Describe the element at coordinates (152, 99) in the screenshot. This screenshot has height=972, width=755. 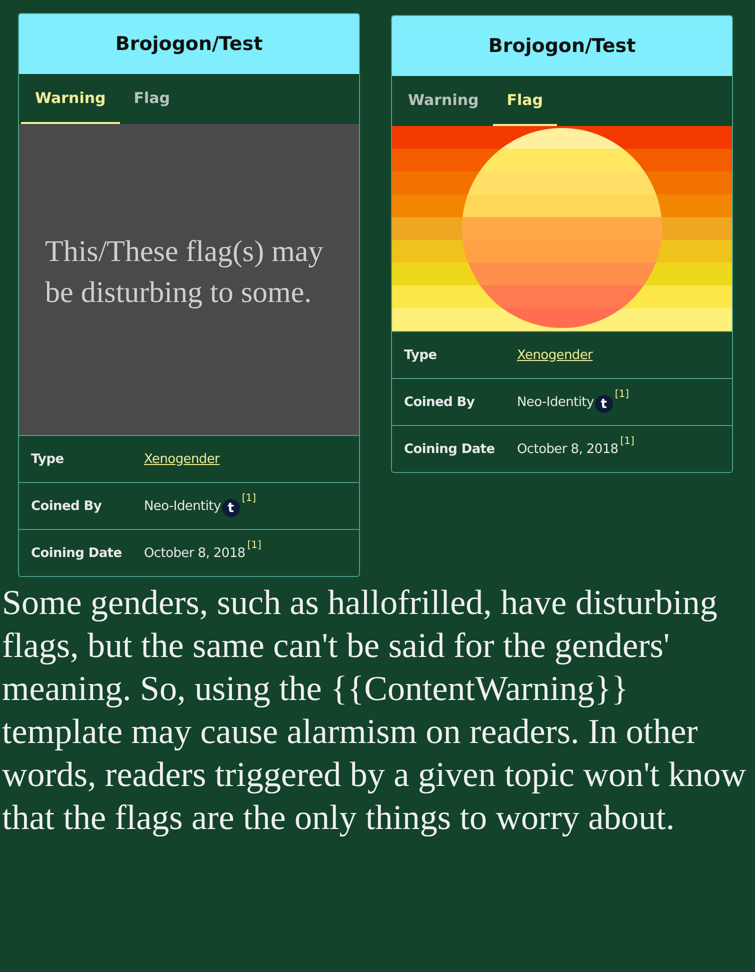
I see `tab: Flag` at that location.